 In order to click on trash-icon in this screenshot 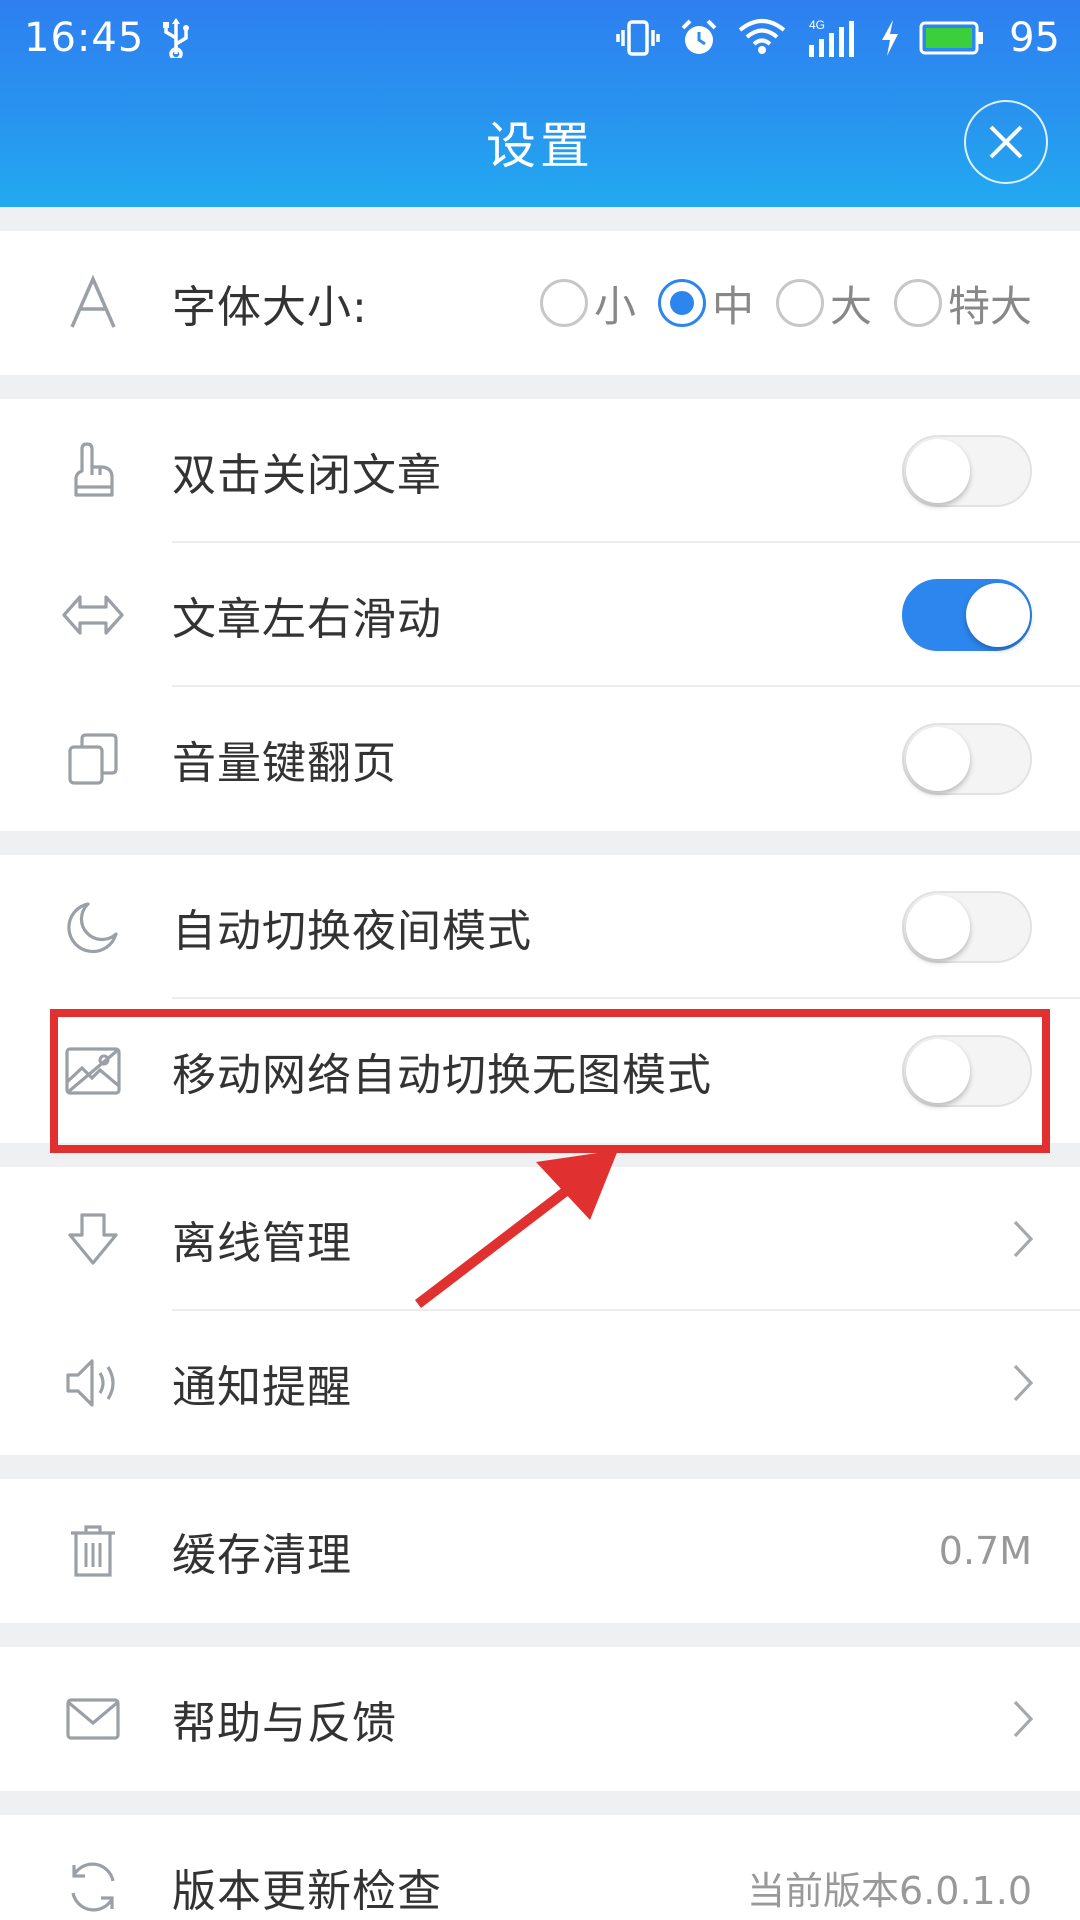, I will do `click(93, 1551)`.